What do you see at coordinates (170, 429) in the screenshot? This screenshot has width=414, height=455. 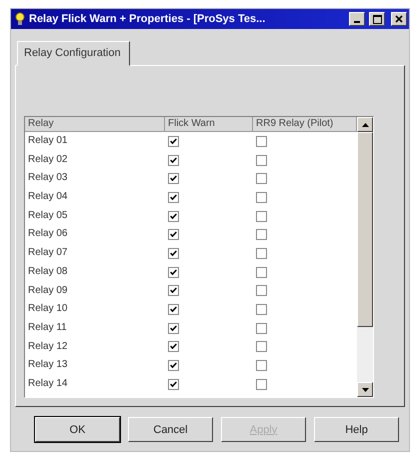 I see `dialog-button: Cancel` at bounding box center [170, 429].